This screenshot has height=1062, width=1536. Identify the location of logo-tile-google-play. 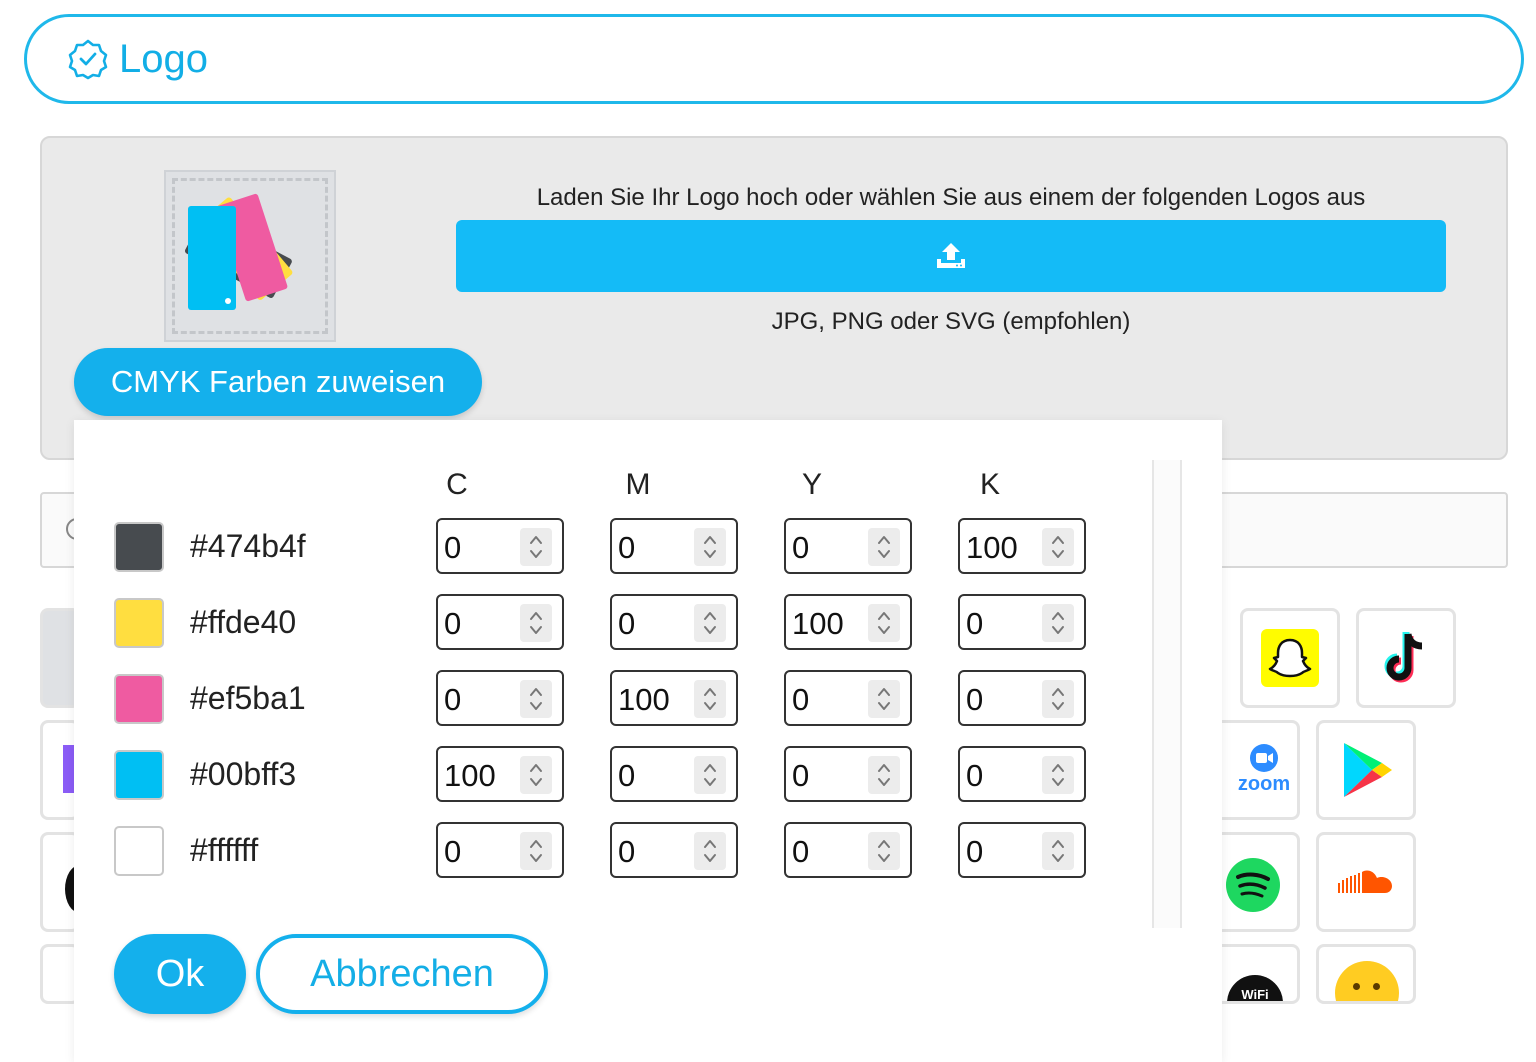
(1366, 770).